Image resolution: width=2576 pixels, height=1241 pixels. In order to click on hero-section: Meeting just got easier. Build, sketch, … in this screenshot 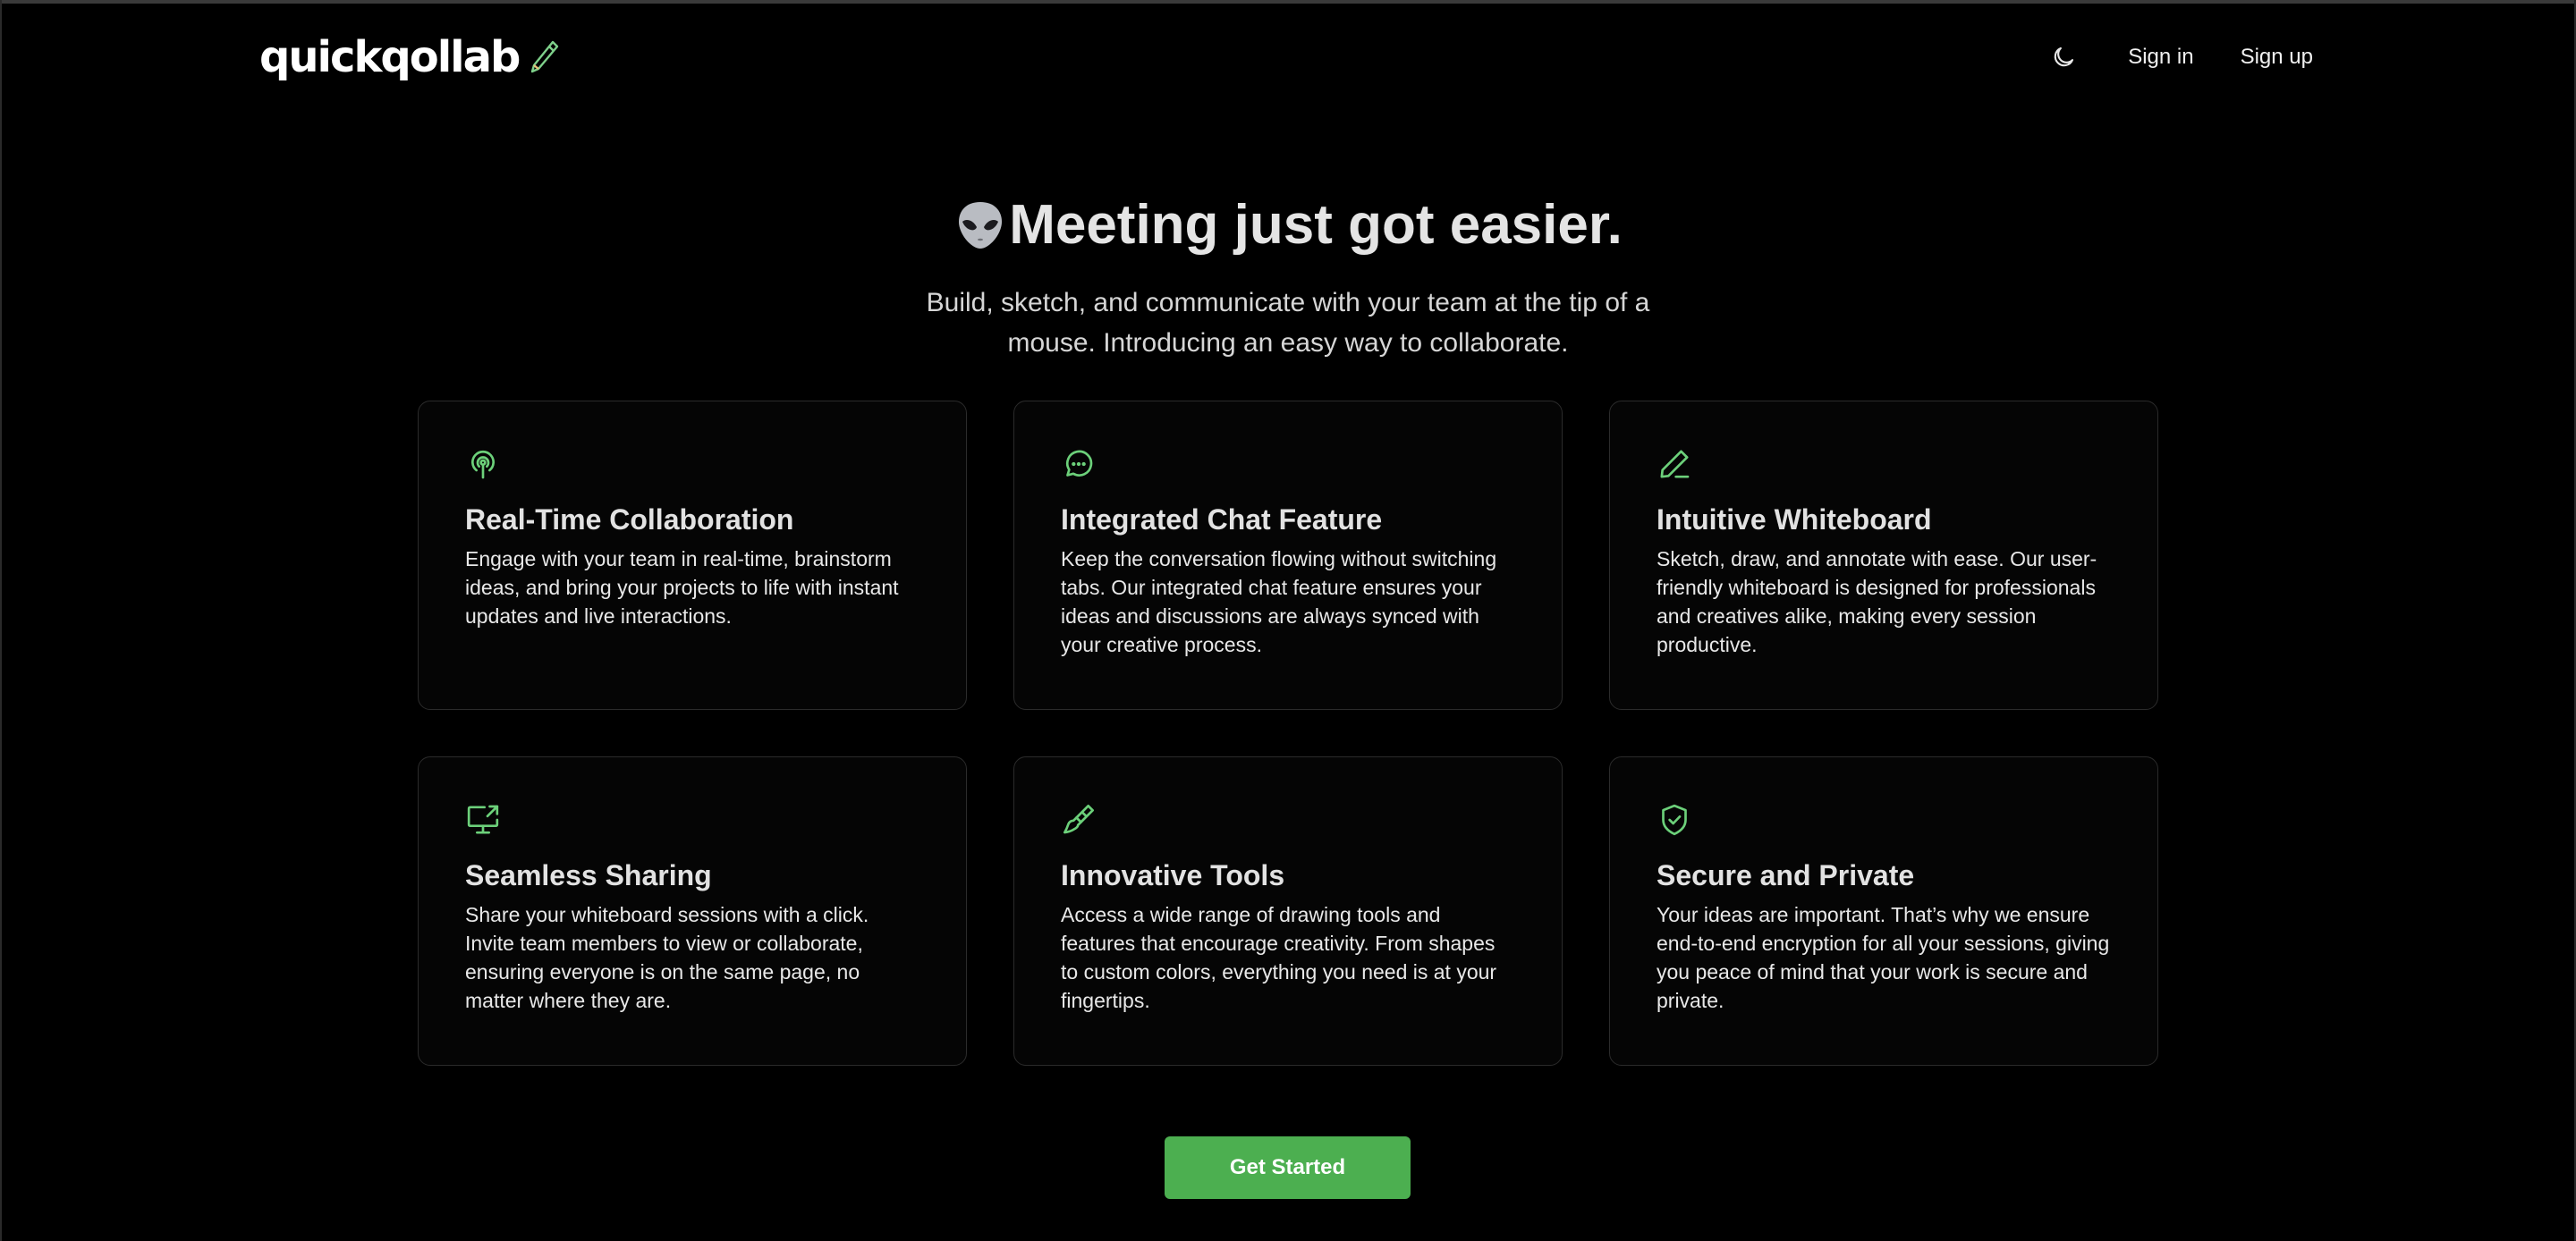, I will do `click(1288, 275)`.